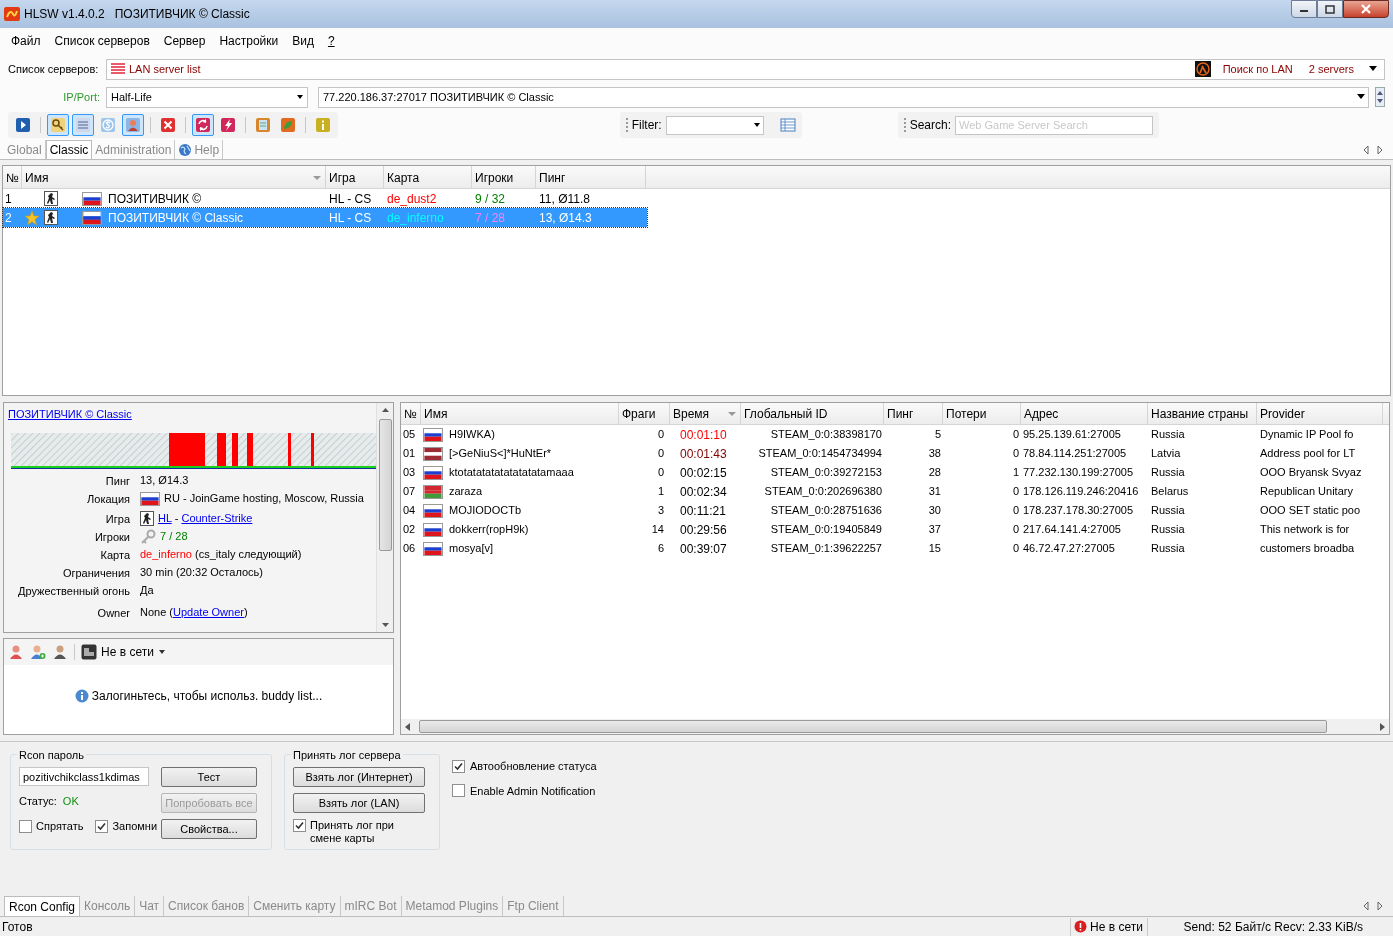  I want to click on minimize-button, so click(1304, 9).